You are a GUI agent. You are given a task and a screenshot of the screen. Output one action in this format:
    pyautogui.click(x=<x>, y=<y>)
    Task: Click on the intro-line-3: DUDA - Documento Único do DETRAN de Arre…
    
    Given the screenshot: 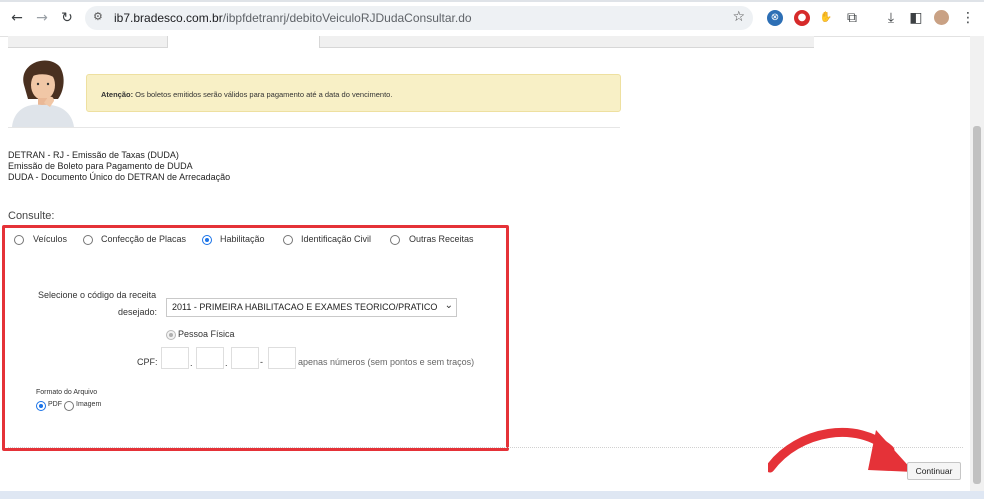 What is the action you would take?
    pyautogui.click(x=119, y=177)
    